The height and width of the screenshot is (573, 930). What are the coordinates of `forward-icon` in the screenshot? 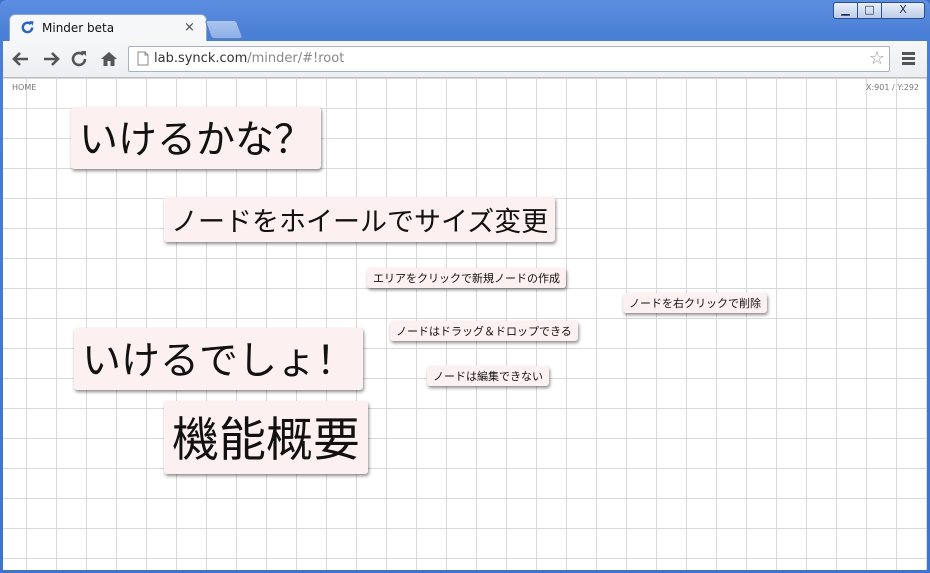 It's located at (51, 59).